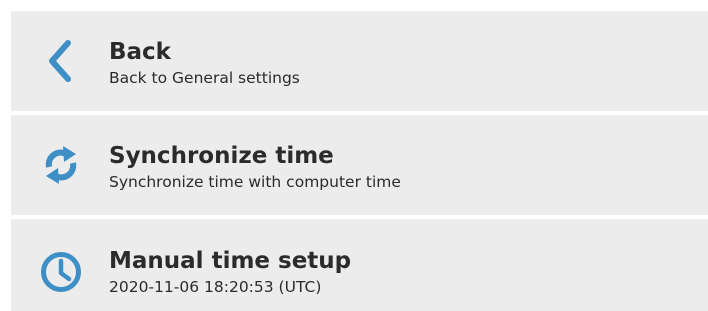 The width and height of the screenshot is (708, 311). I want to click on current-time-readout: 2020-11-06 18:20:53 (UTC), so click(215, 287).